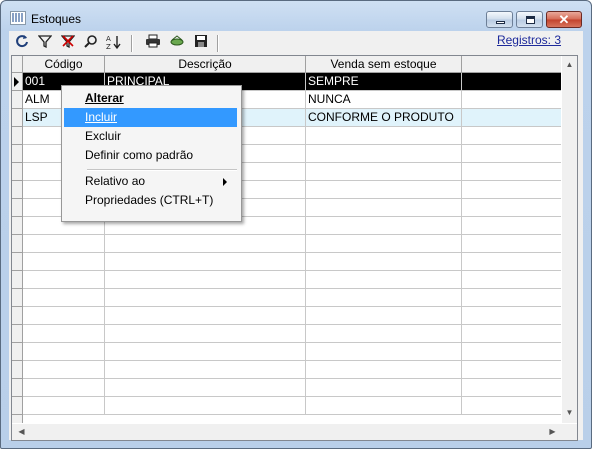  I want to click on scroll-down-icon: ▼, so click(569, 412).